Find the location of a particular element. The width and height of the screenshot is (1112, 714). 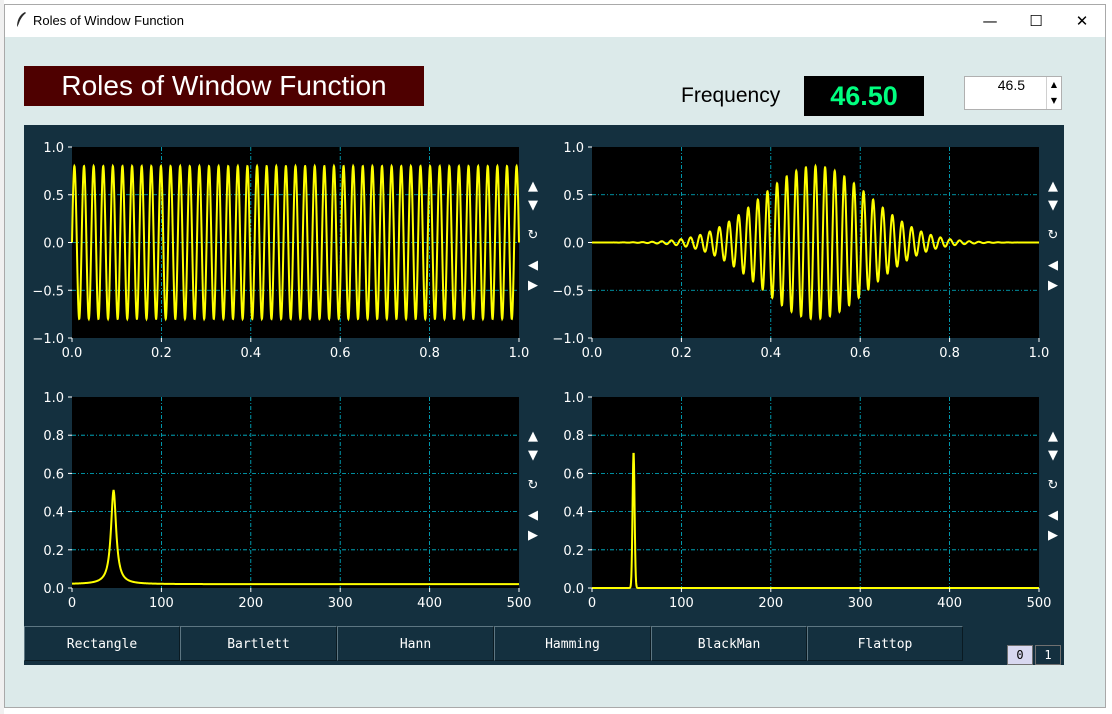

blackman-button: BlackMan is located at coordinates (729, 643).